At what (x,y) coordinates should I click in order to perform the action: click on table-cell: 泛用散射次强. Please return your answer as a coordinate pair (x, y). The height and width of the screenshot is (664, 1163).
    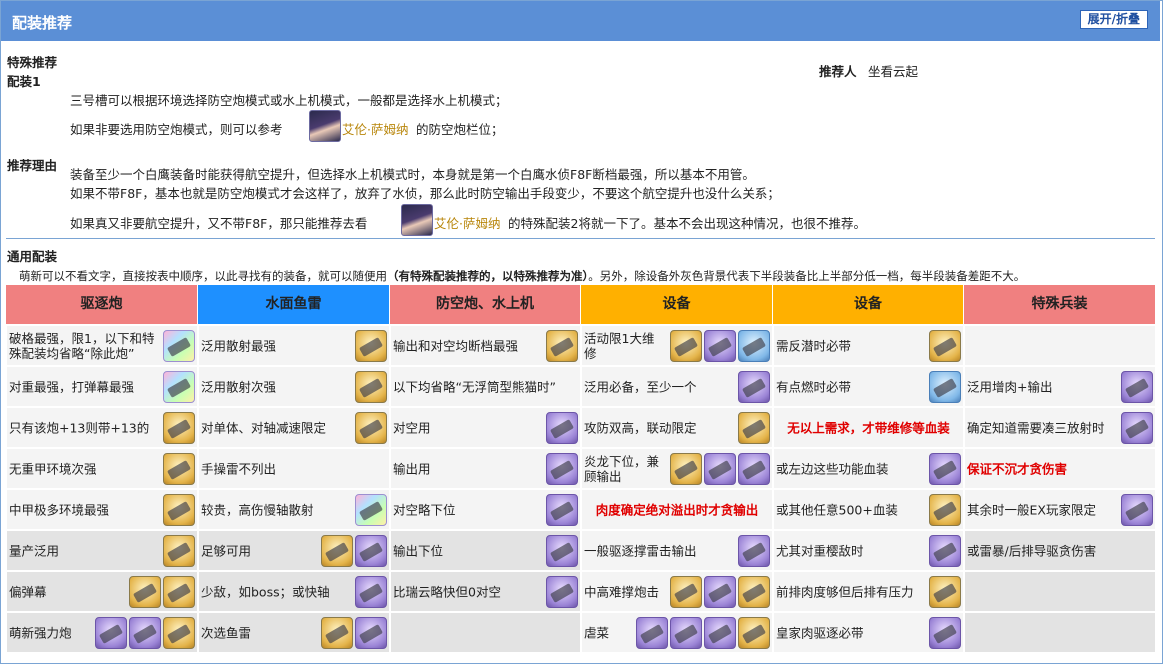
    Looking at the image, I should click on (294, 386).